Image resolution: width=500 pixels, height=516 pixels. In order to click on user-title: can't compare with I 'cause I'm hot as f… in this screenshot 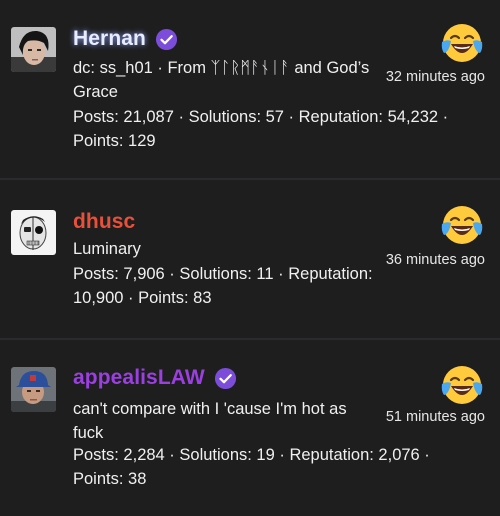, I will do `click(210, 421)`.